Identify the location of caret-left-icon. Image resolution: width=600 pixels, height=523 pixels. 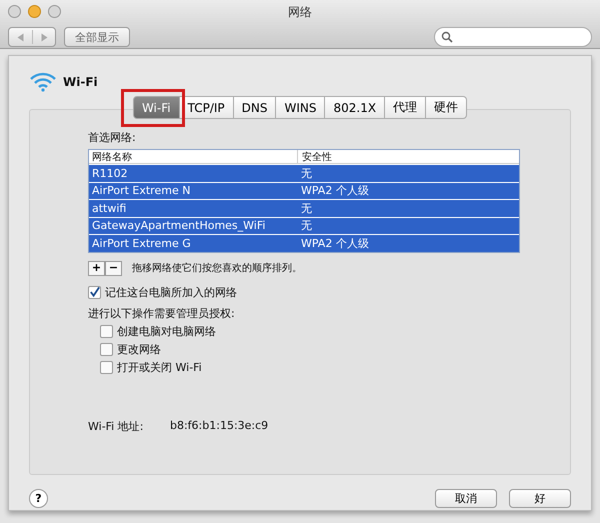
(20, 37).